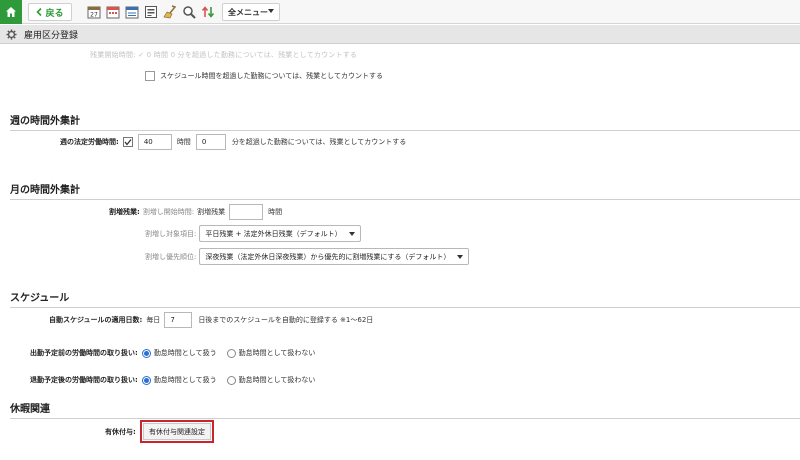 Image resolution: width=800 pixels, height=460 pixels. Describe the element at coordinates (124, 212) in the screenshot. I see `monthly-label: 割増残業:` at that location.